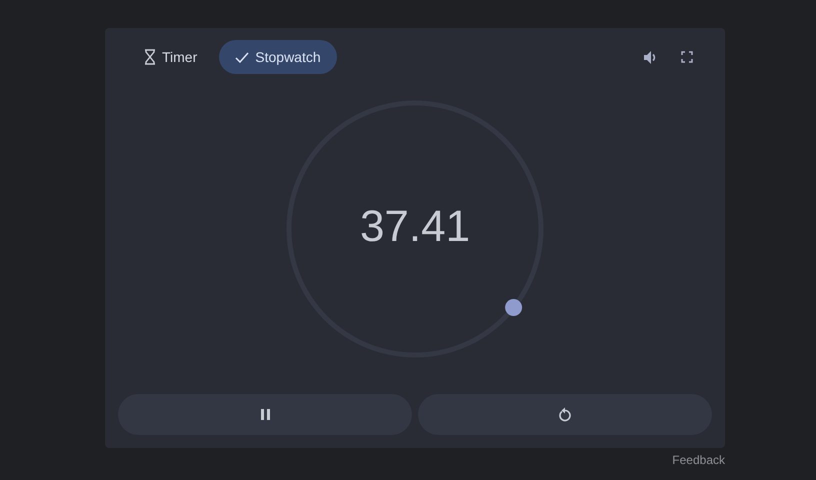  I want to click on speaker-icon, so click(651, 57).